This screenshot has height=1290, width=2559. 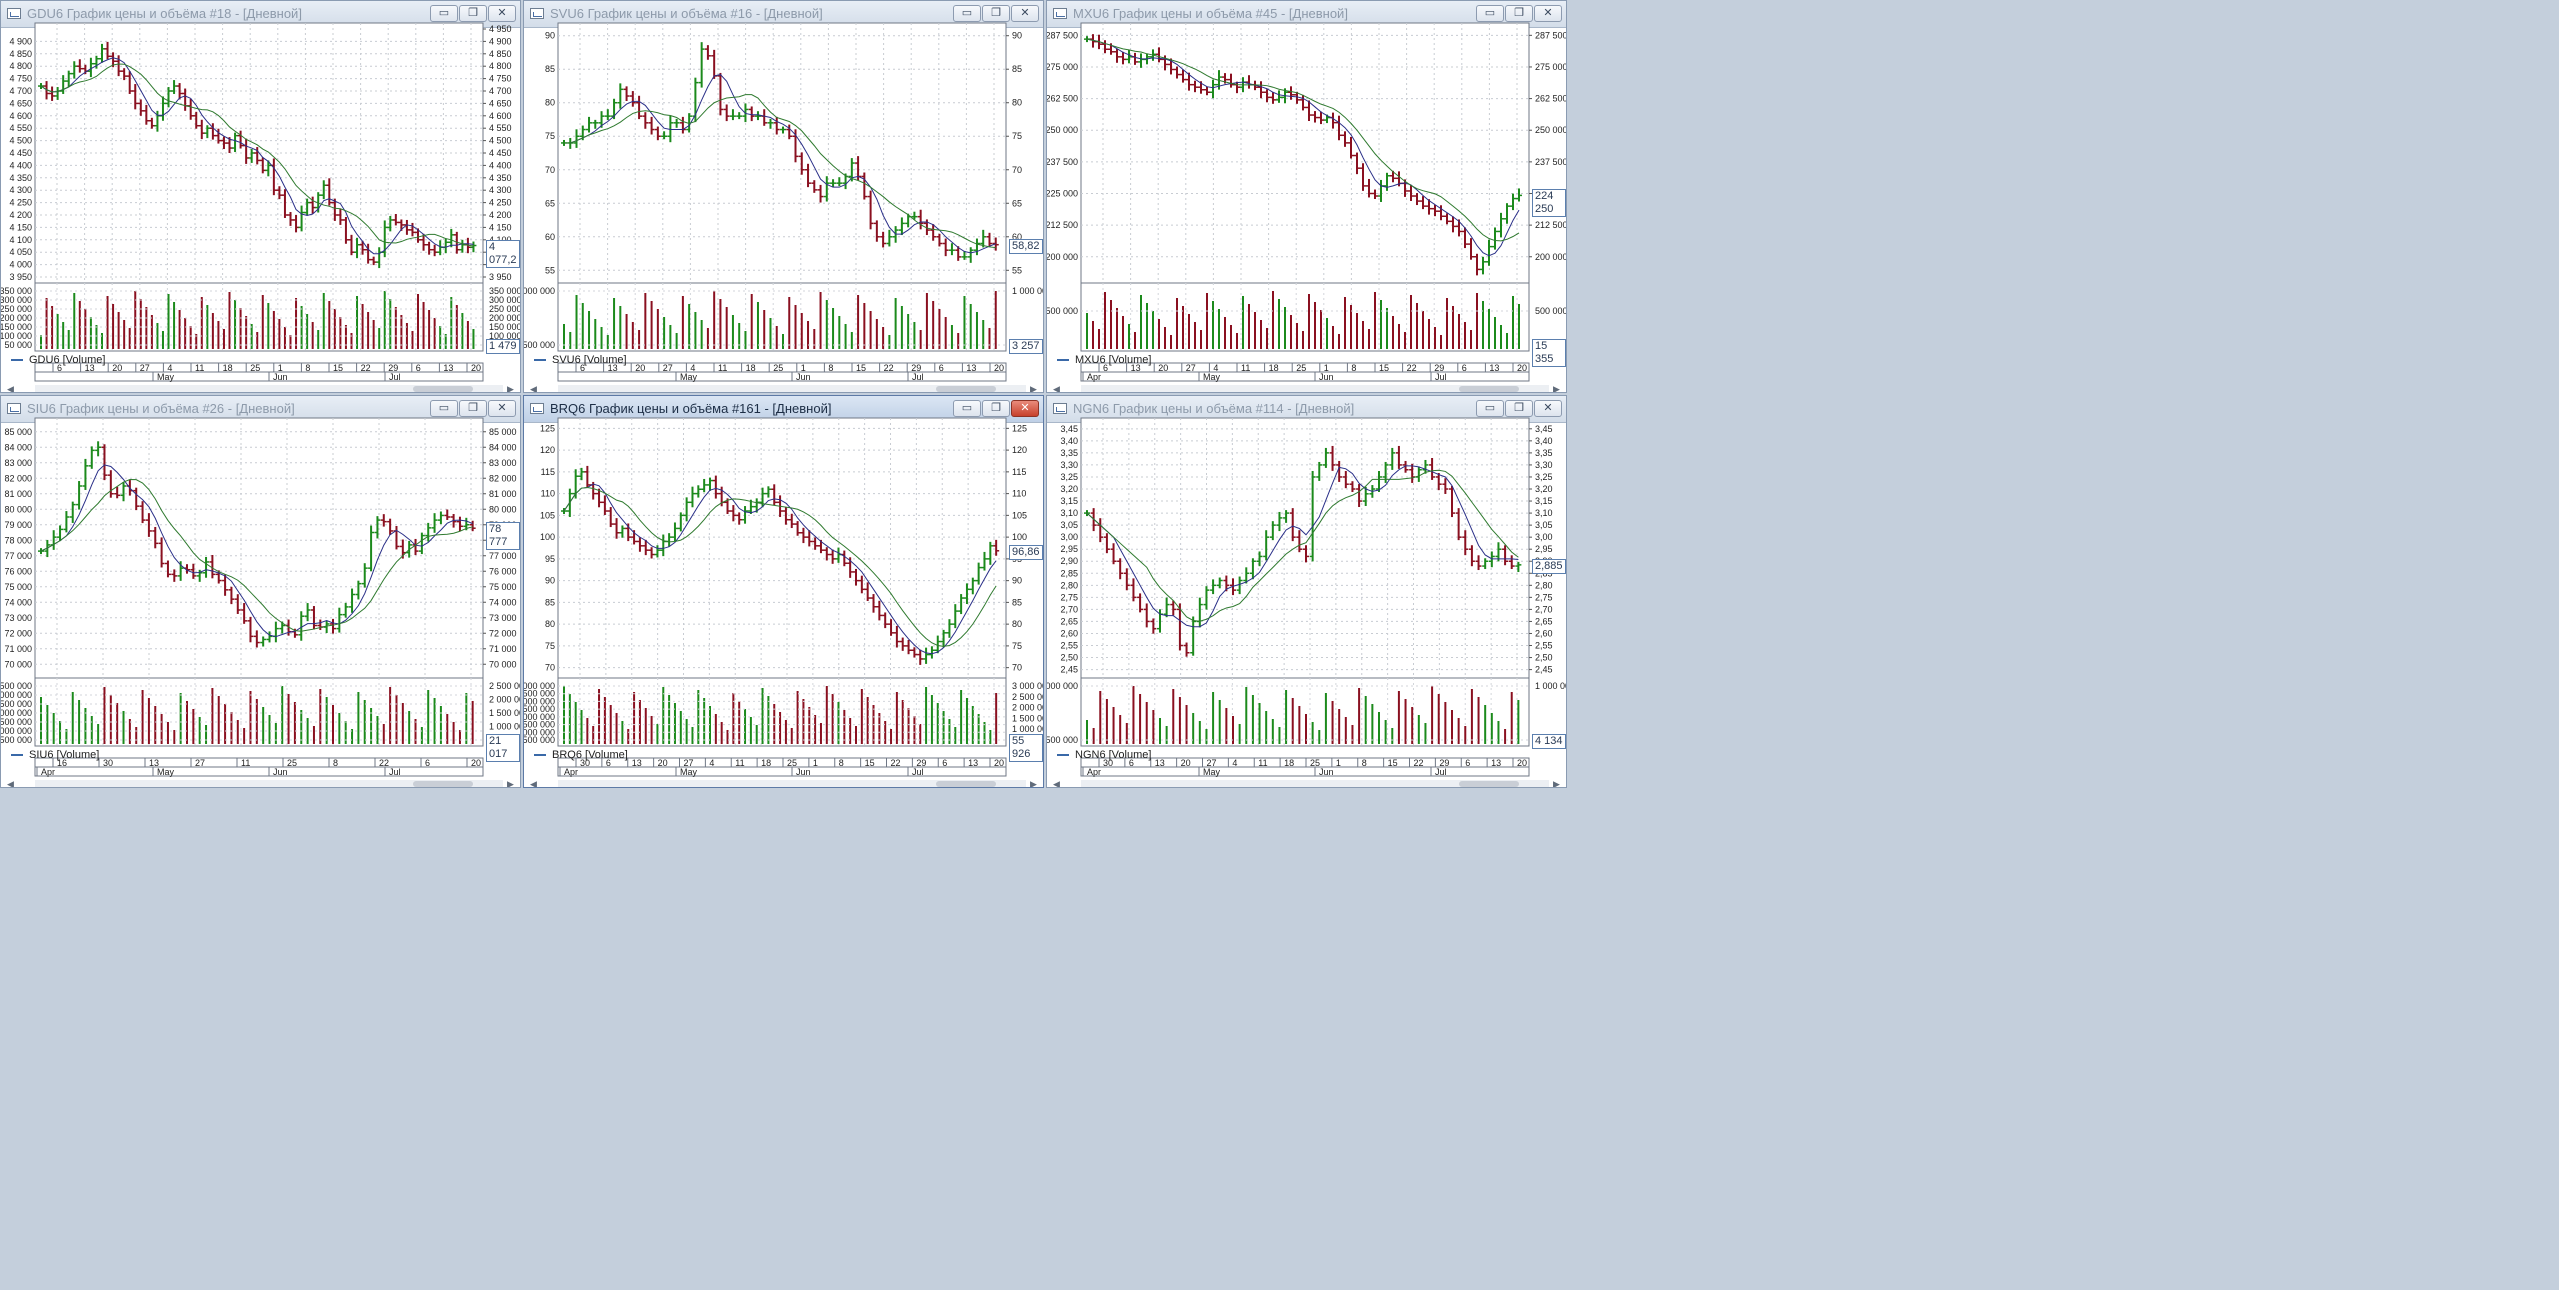 What do you see at coordinates (550, 237) in the screenshot?
I see `price-tick-label: 60` at bounding box center [550, 237].